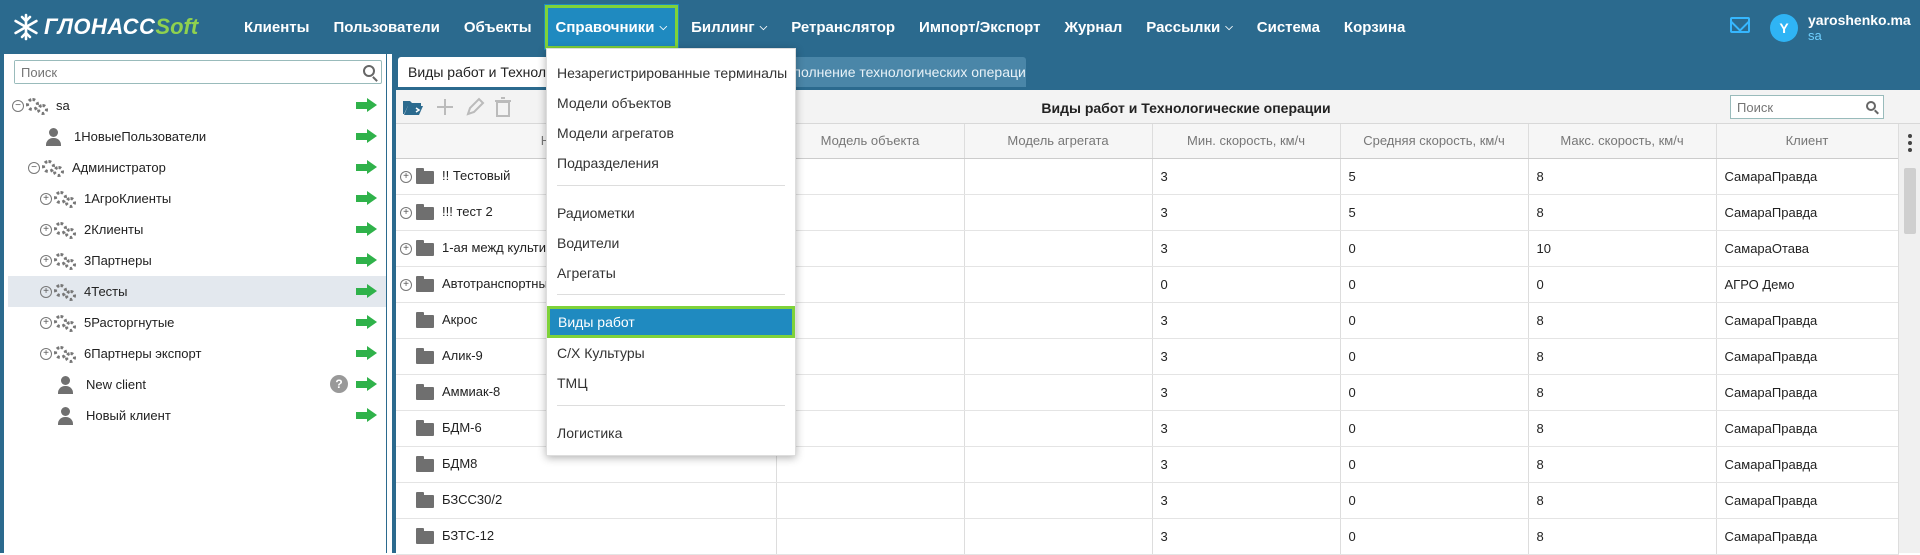 This screenshot has width=1920, height=555. Describe the element at coordinates (1147, 536) in the screenshot. I see `table-row: БЗТС-12 3 0 8 СамараПравда` at that location.